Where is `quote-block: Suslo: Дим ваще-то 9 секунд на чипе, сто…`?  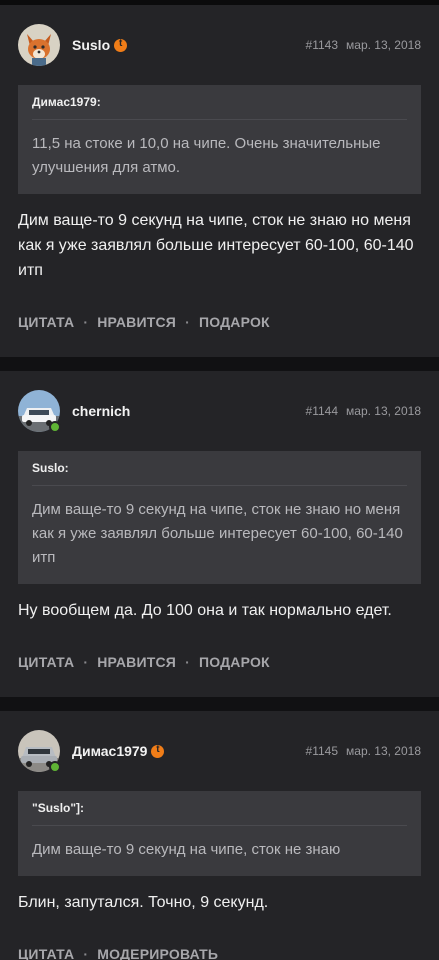
quote-block: Suslo: Дим ваще-то 9 секунд на чипе, сто… is located at coordinates (219, 517).